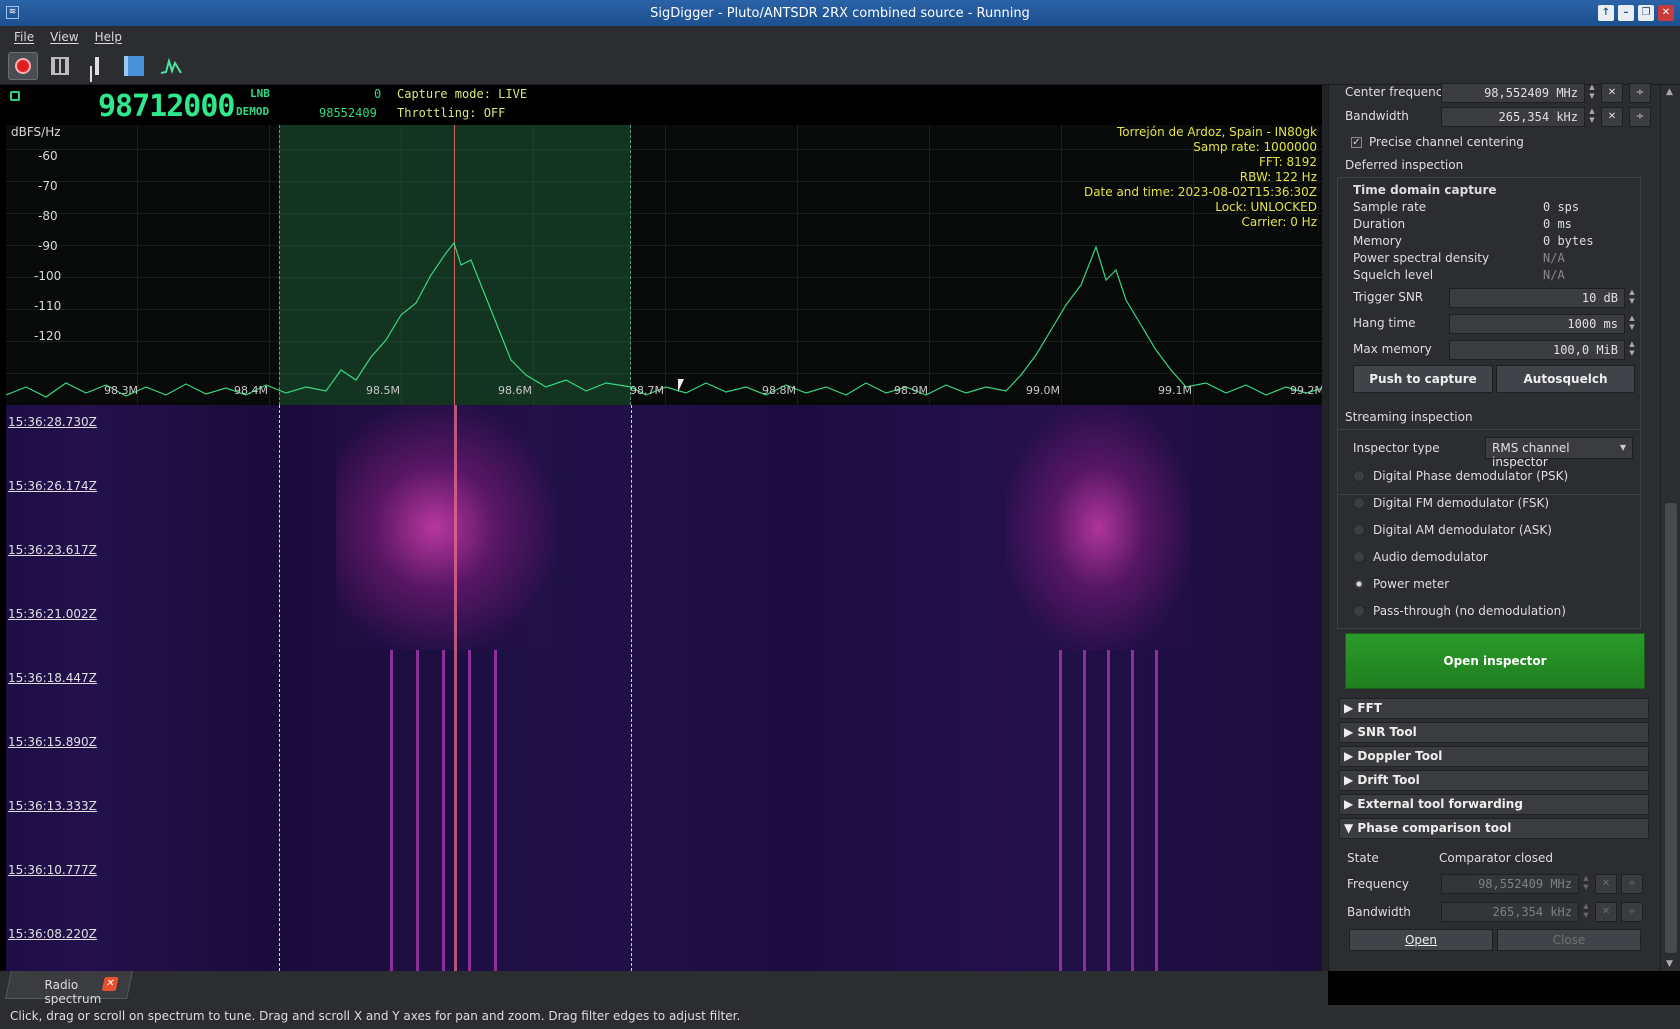 This screenshot has width=1680, height=1029. I want to click on state-value: Comparator closed, so click(1496, 858).